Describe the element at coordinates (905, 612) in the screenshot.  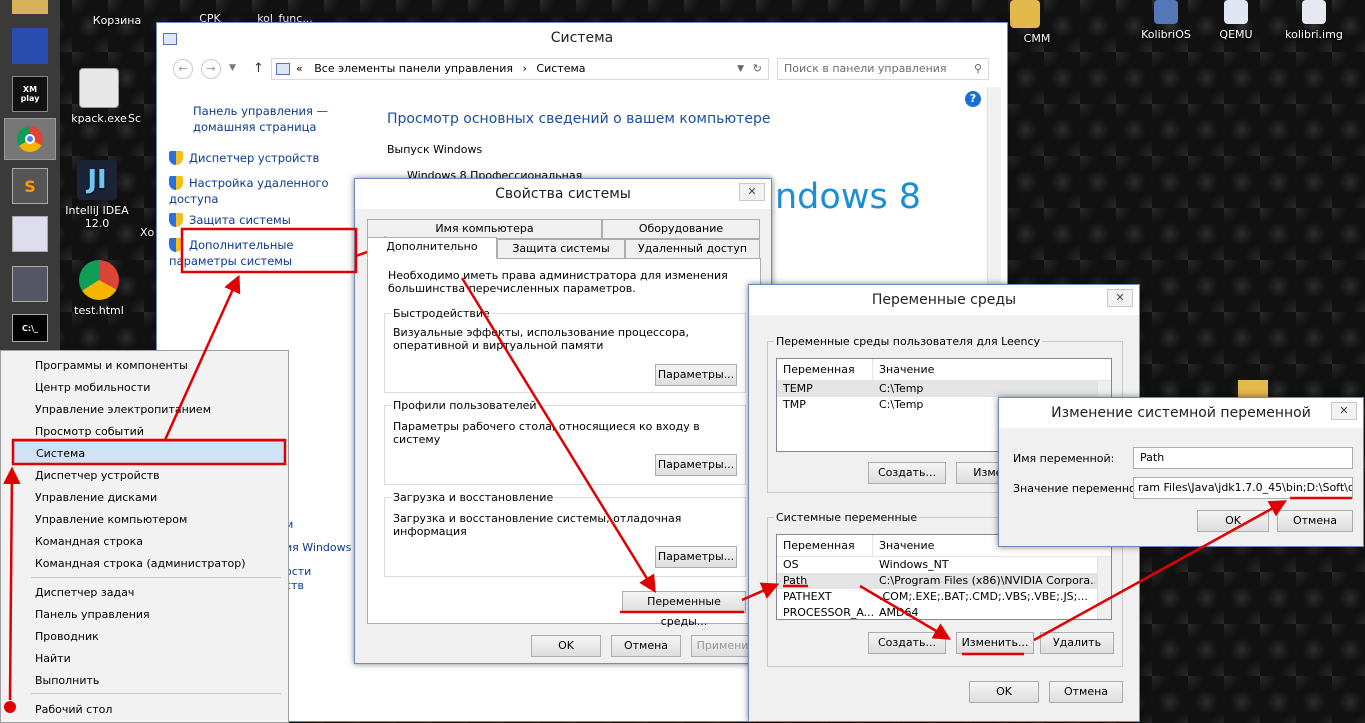
I see `arrow-to-edit-button` at that location.